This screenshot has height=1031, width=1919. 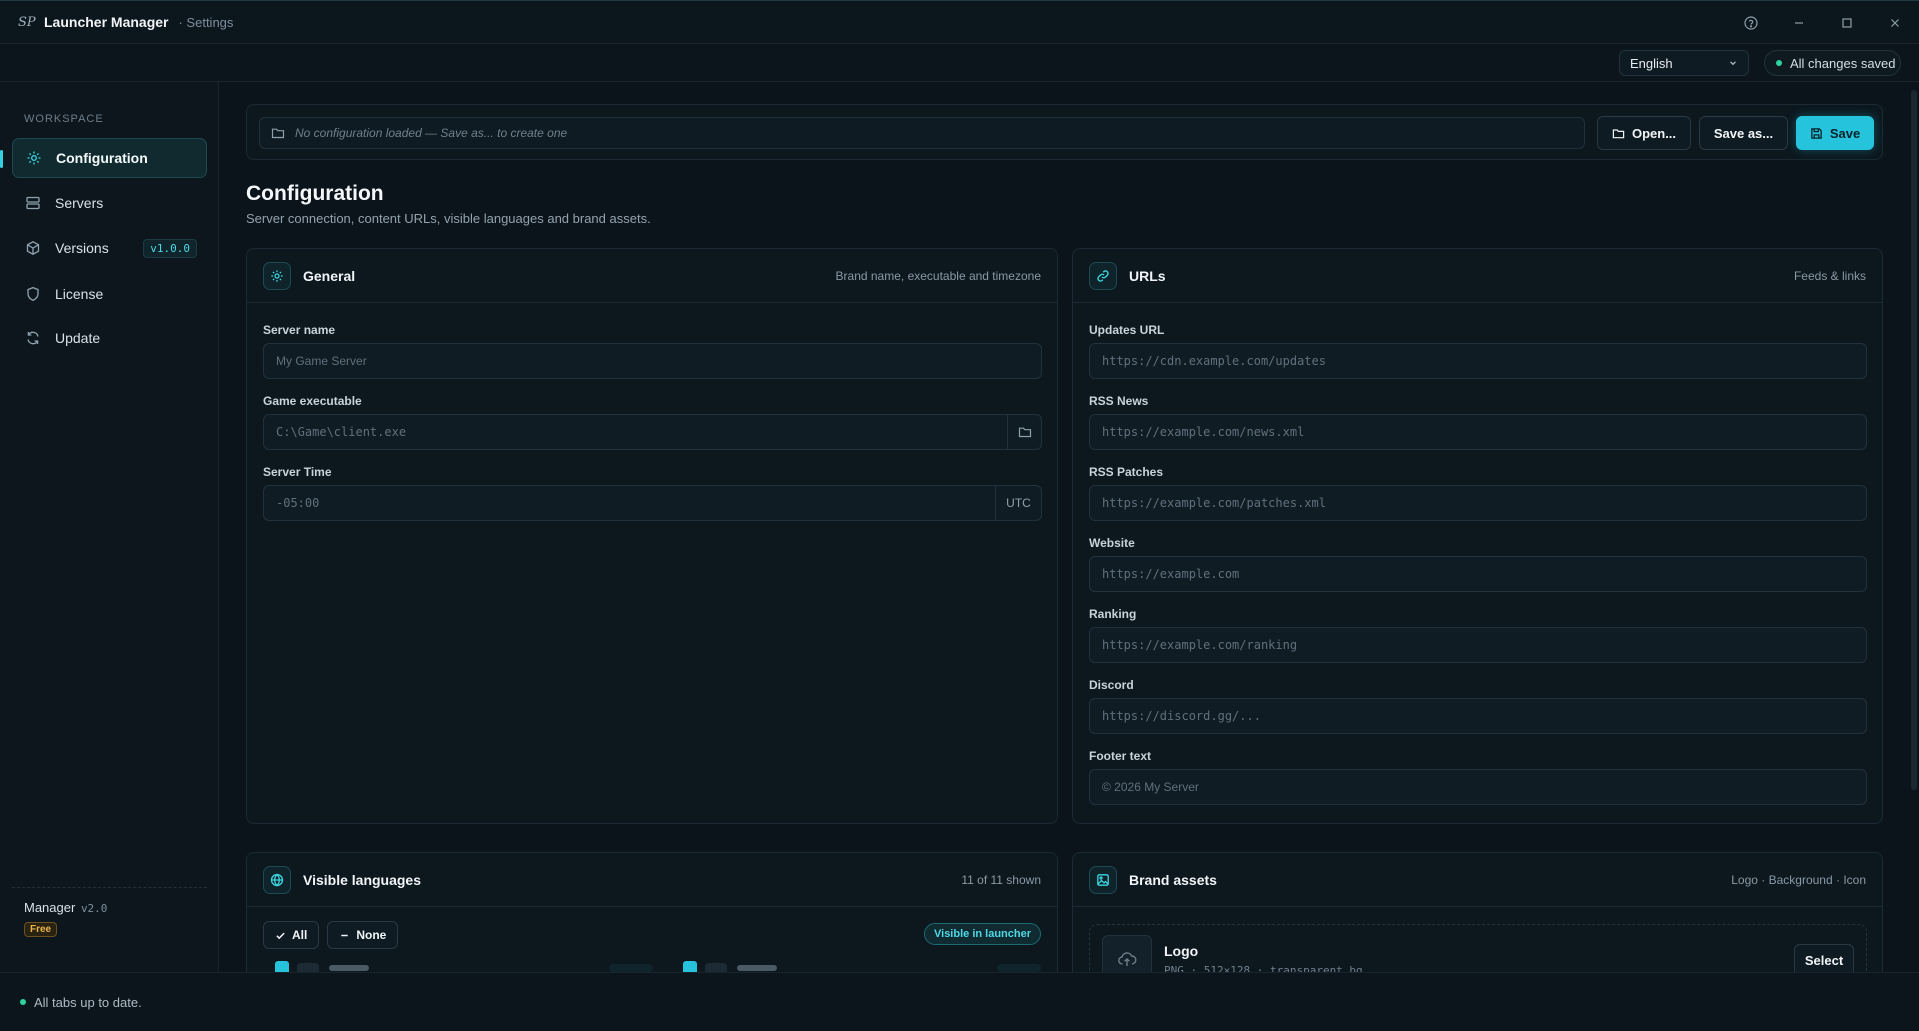 I want to click on save-status-badge: All changes saved, so click(x=1832, y=63).